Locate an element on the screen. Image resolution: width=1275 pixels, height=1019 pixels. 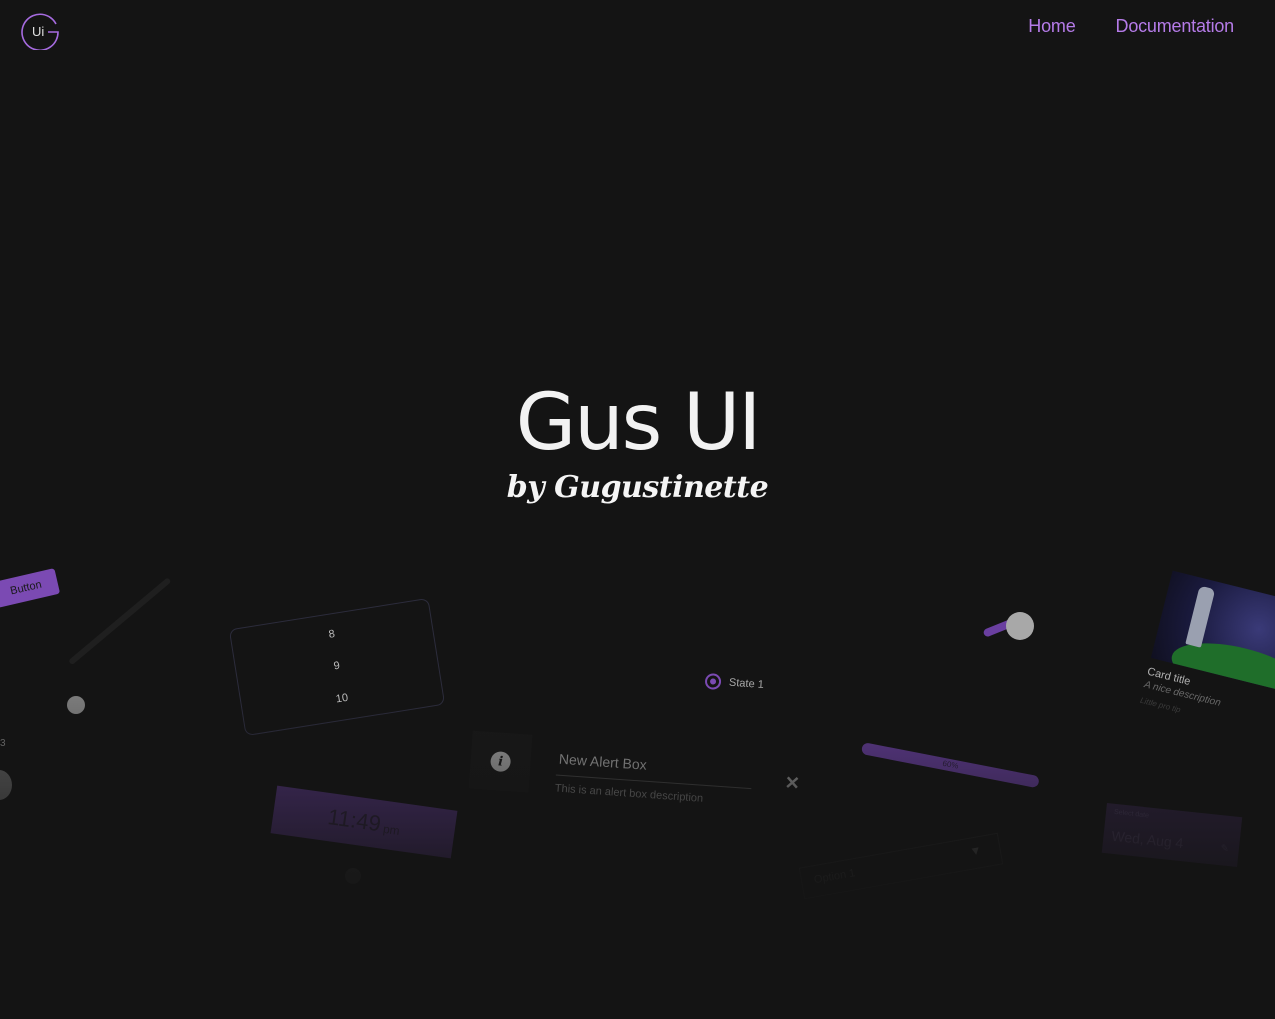
demo-select: Option 1 ▼ is located at coordinates (901, 866).